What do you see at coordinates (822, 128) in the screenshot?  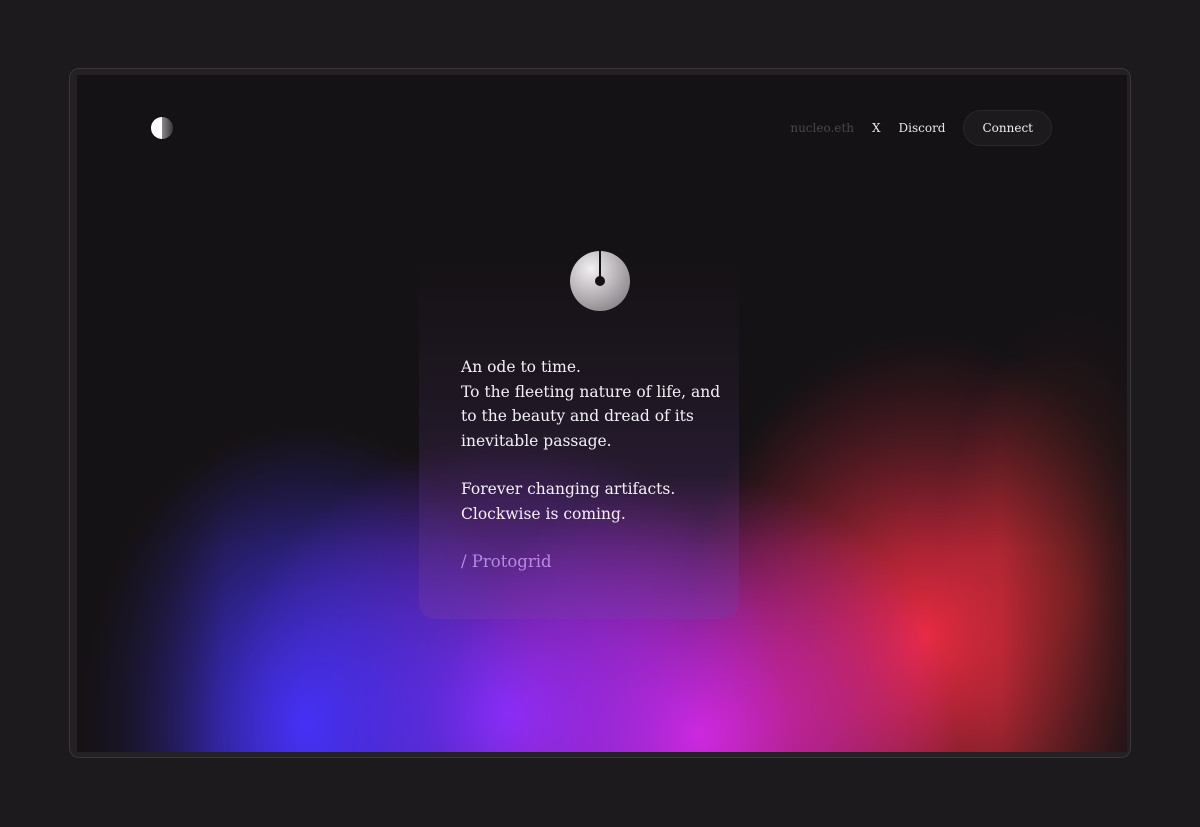 I see `nav-link-nucleo: nucleo.eth` at bounding box center [822, 128].